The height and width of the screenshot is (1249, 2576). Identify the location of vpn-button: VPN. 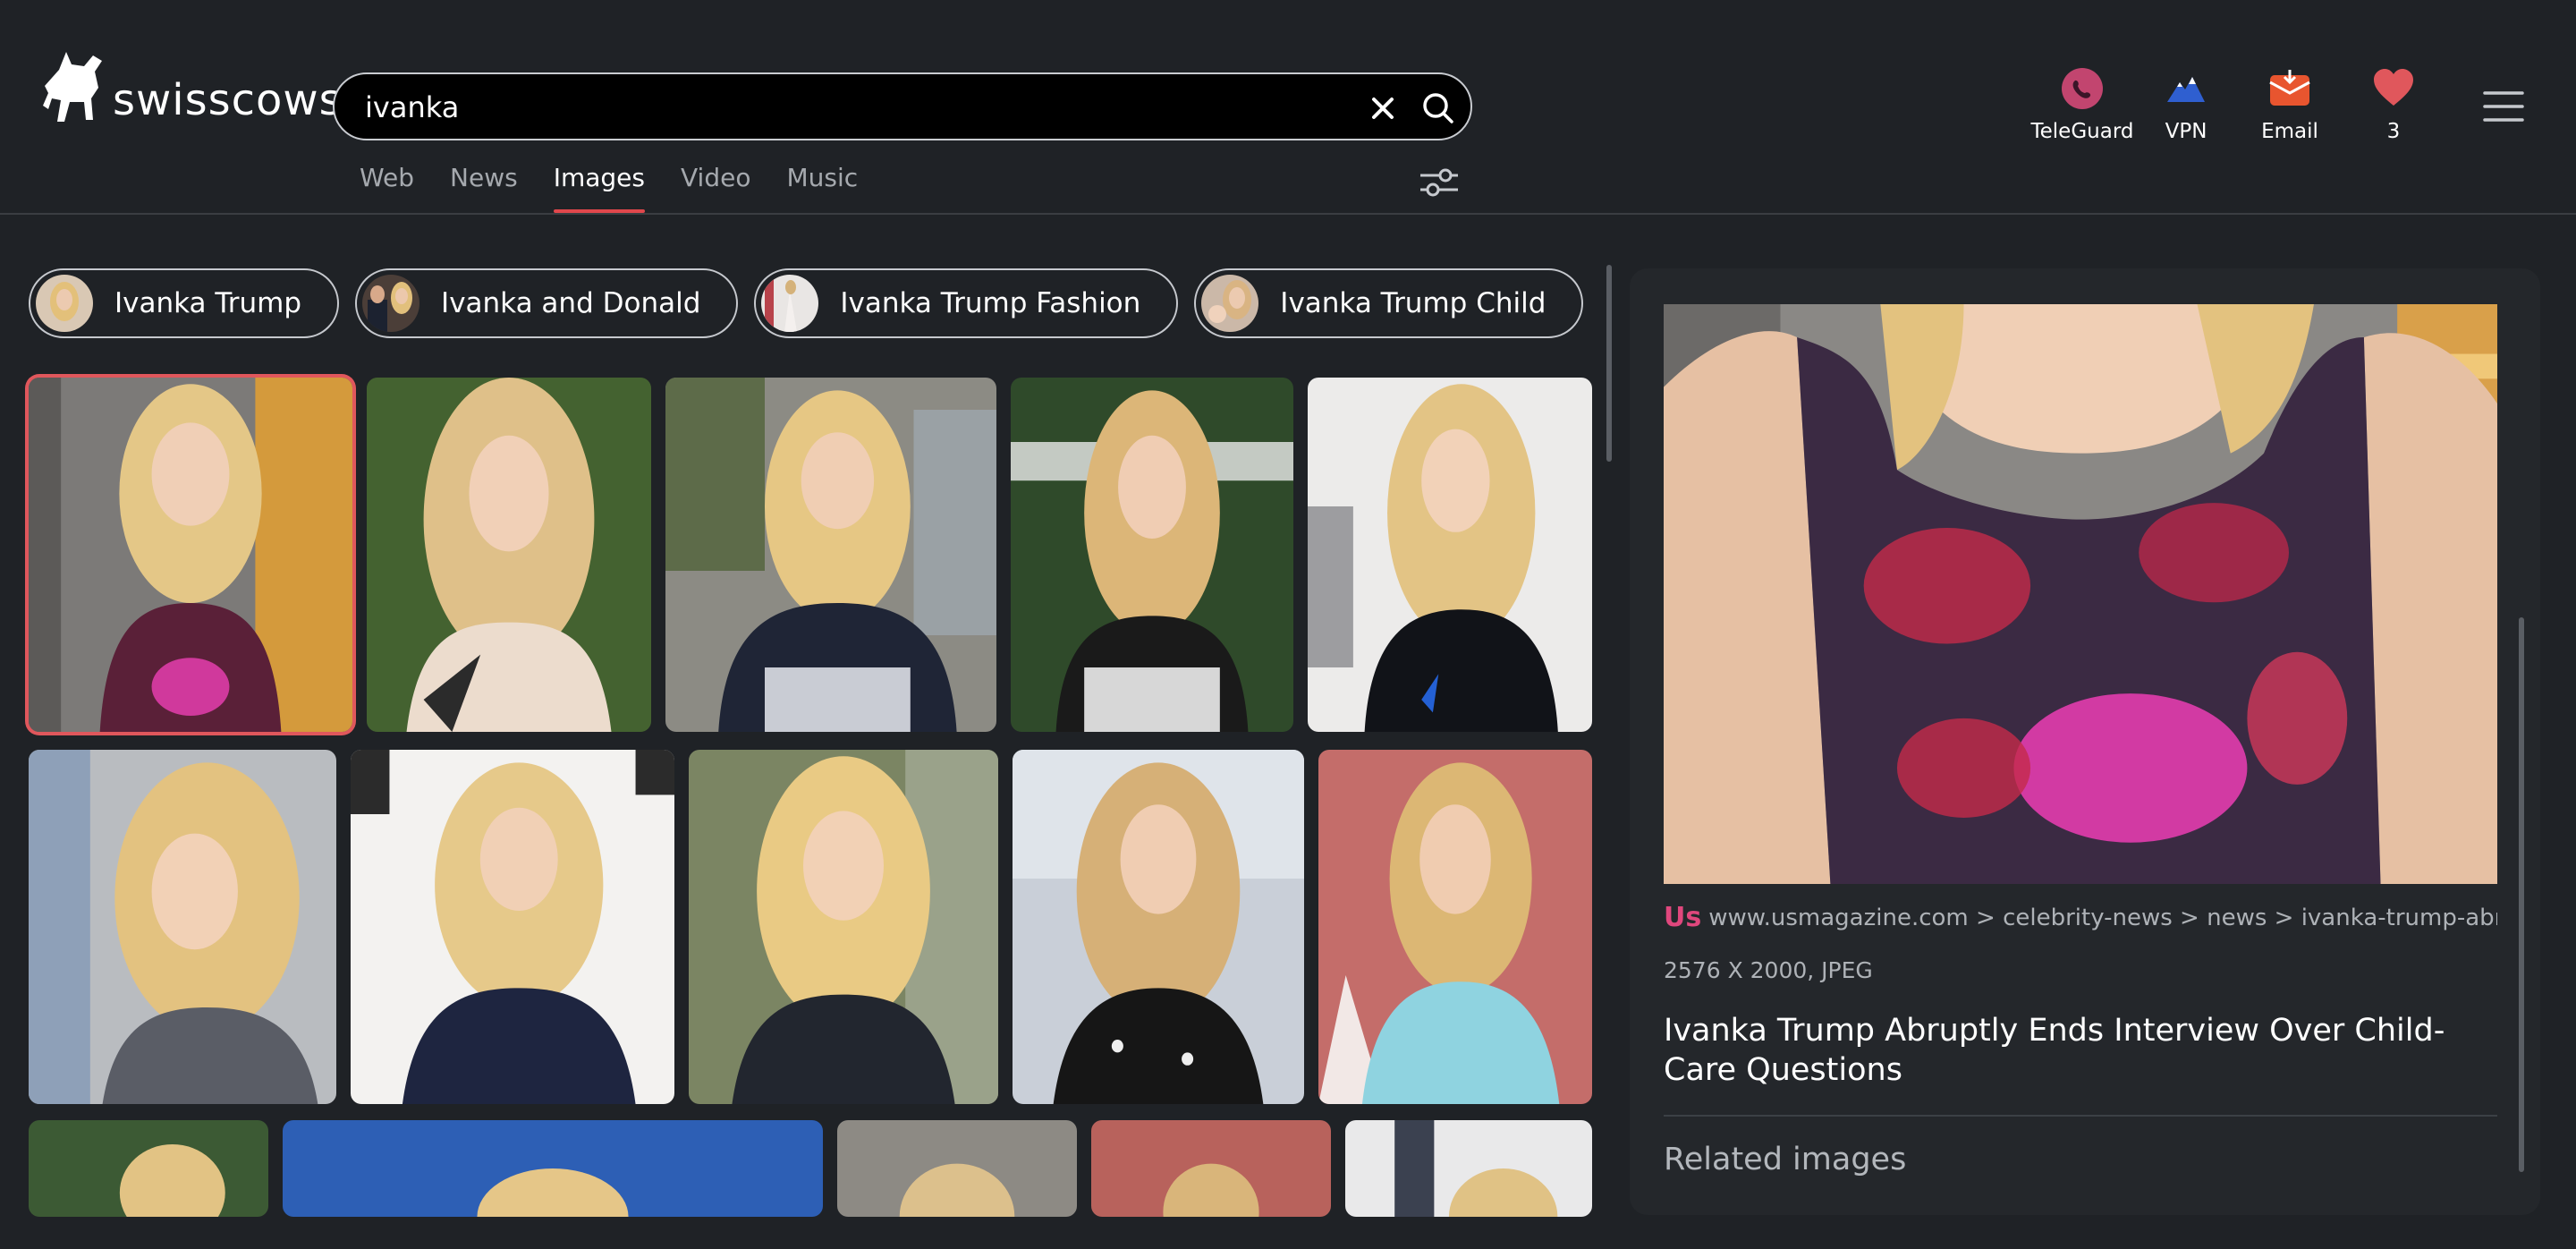
(2186, 104).